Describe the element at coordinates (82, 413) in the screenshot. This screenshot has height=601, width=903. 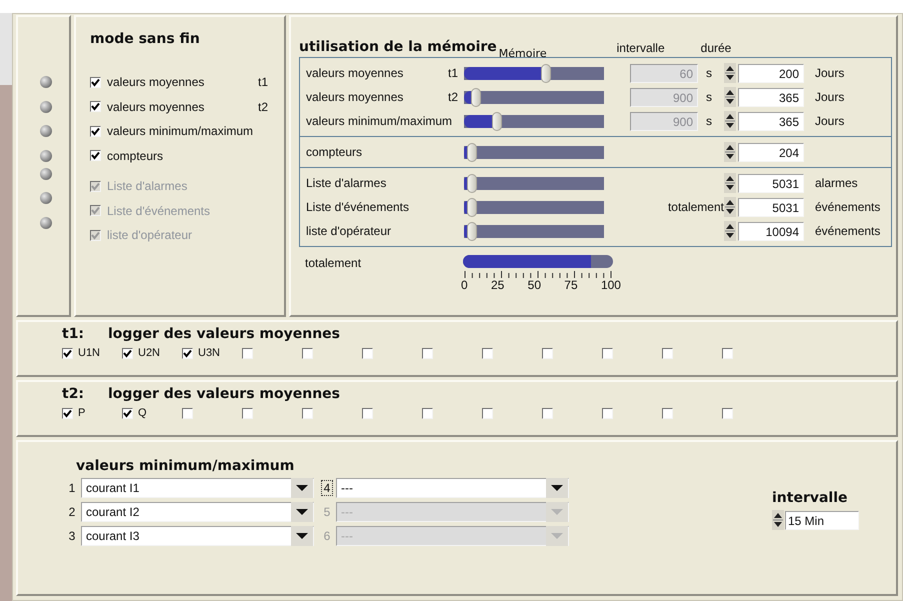
I see `checkbox-label: P` at that location.